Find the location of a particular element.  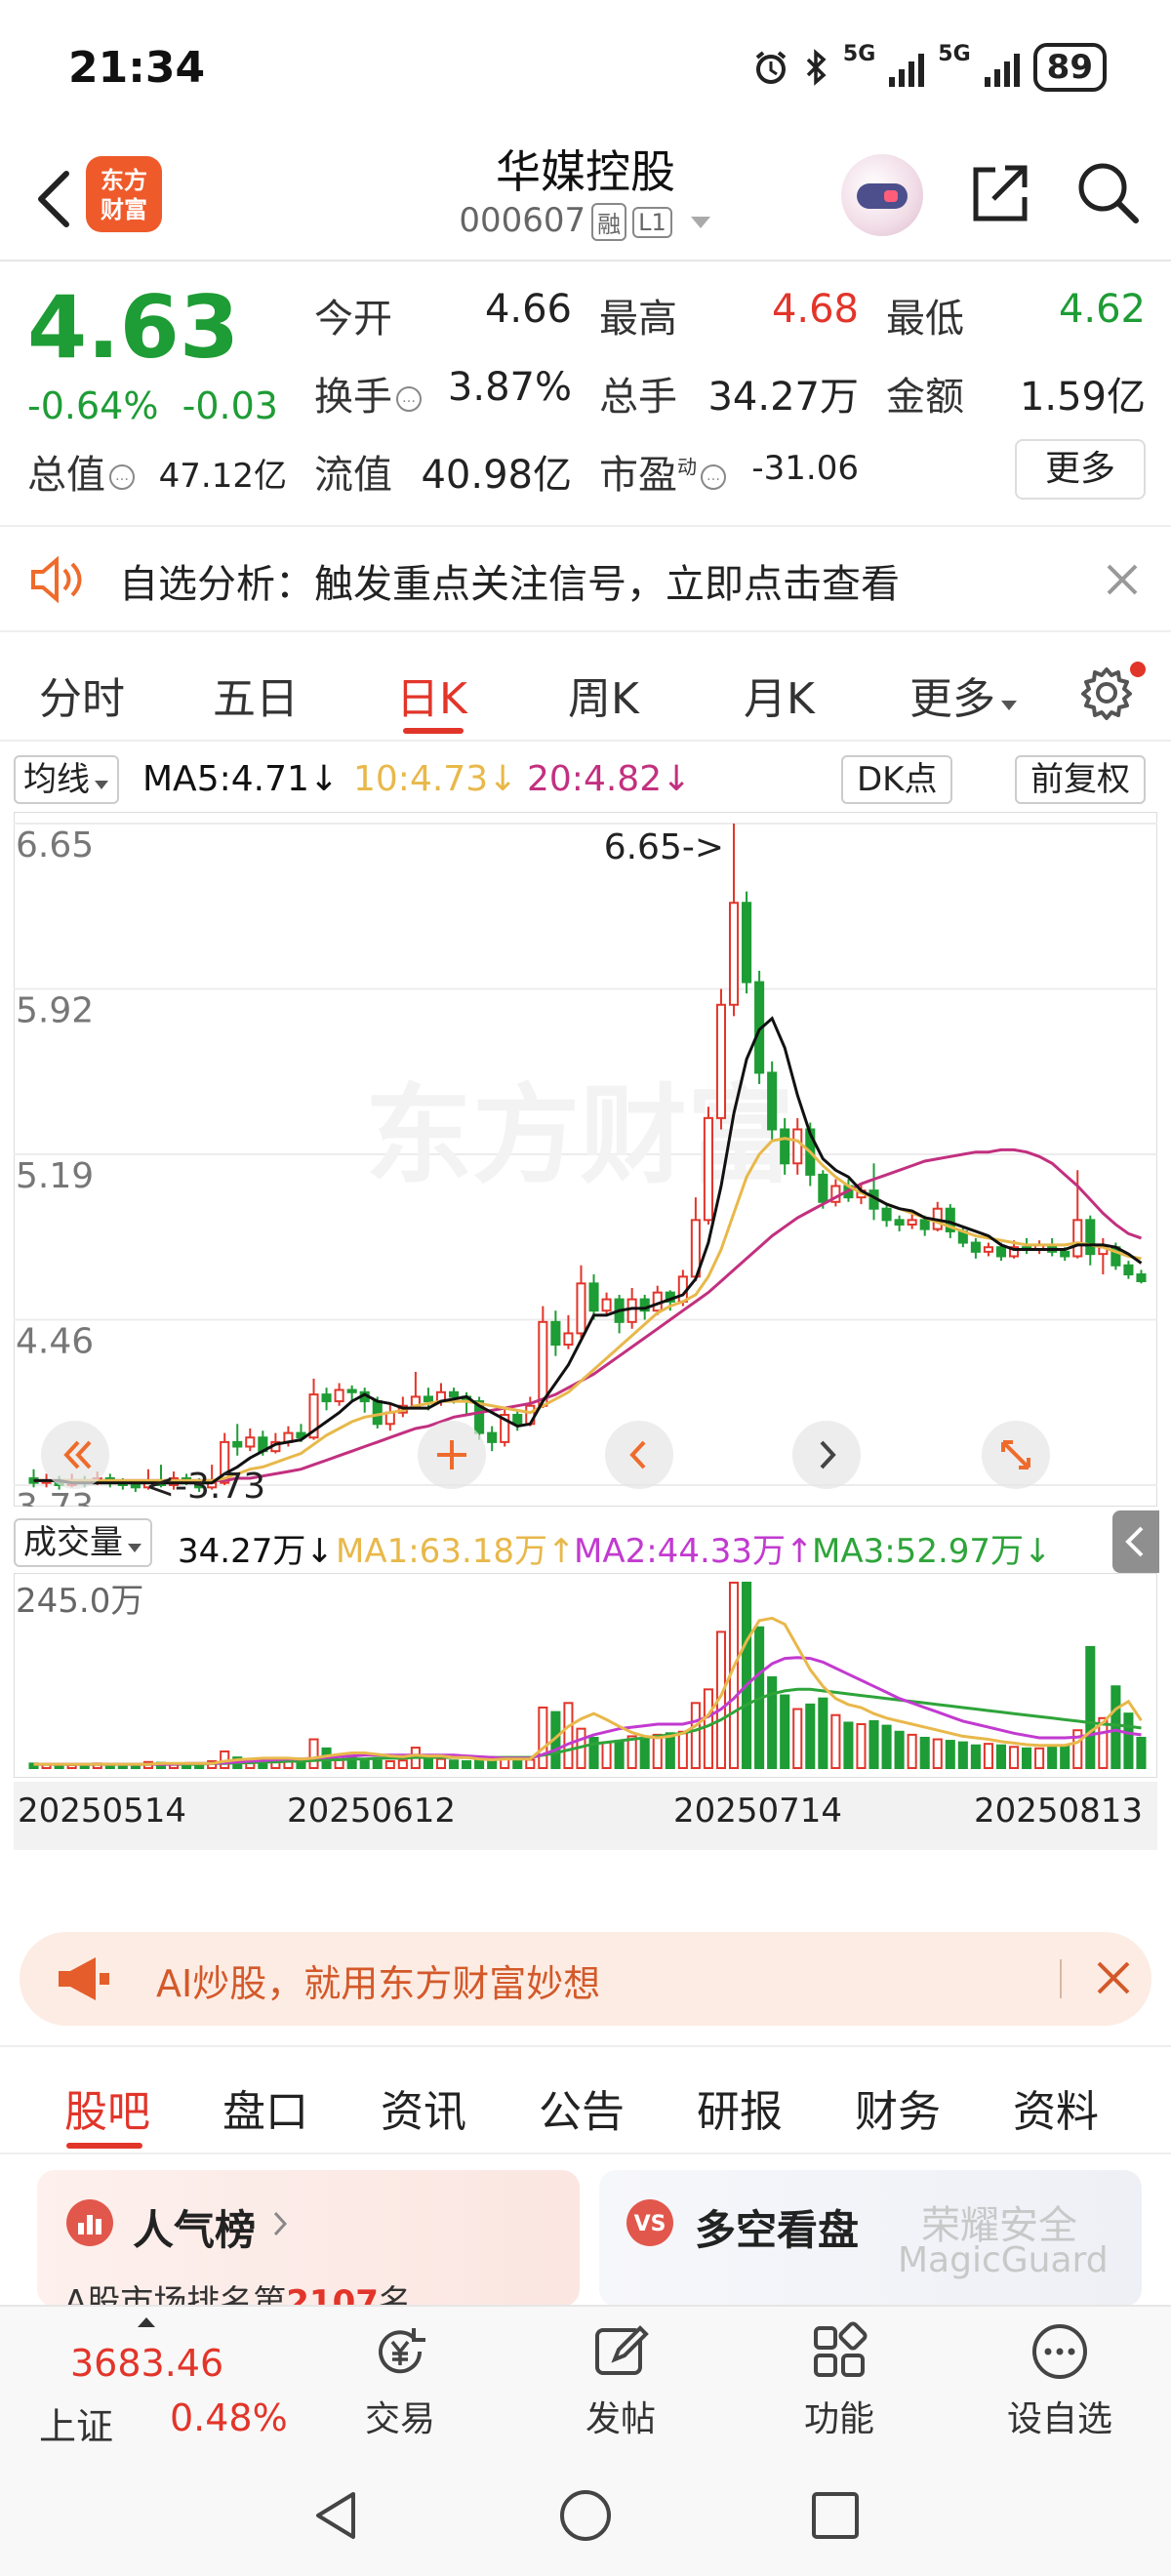

nav-watchlist: 设自选 is located at coordinates (1059, 2380).